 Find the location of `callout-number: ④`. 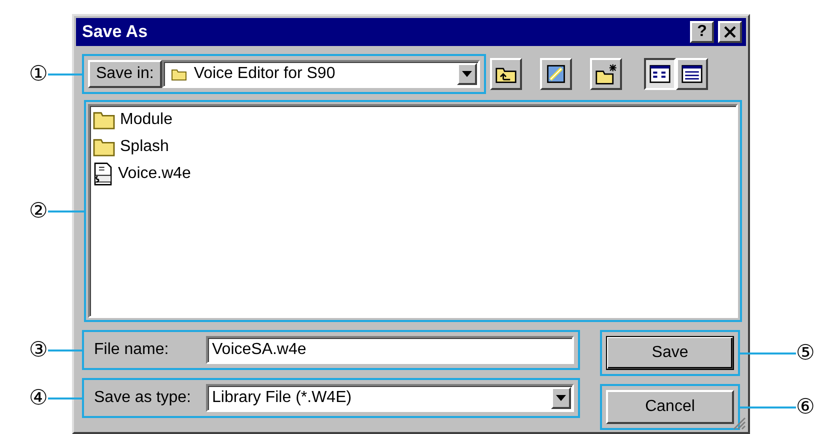

callout-number: ④ is located at coordinates (38, 398).